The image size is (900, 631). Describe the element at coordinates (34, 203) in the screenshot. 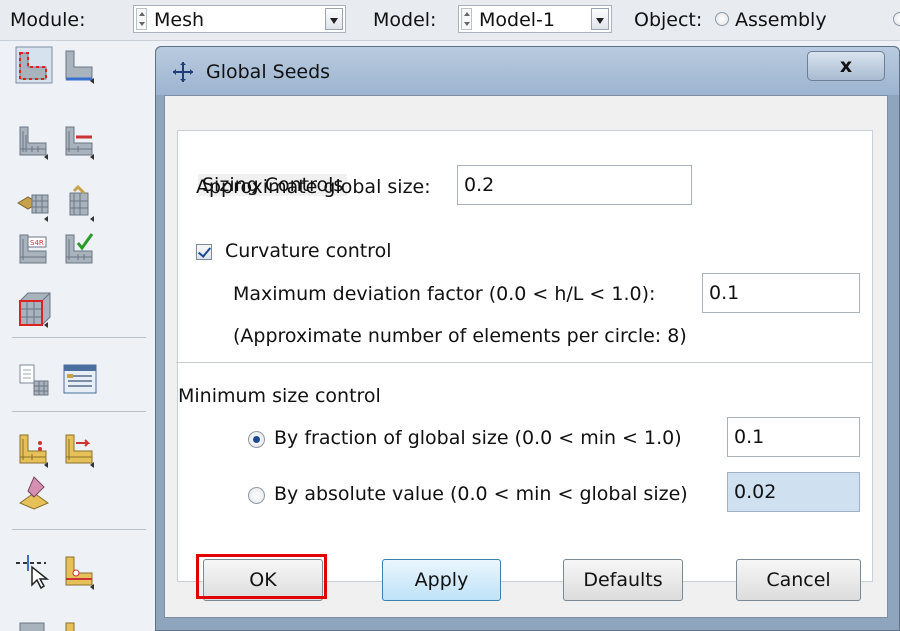

I see `assign-mesh-controls-icon` at that location.